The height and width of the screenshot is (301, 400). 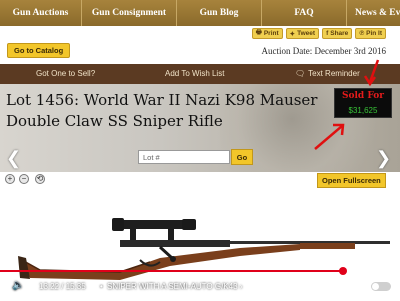 What do you see at coordinates (24, 179) in the screenshot?
I see `zoom-out-icon: −` at bounding box center [24, 179].